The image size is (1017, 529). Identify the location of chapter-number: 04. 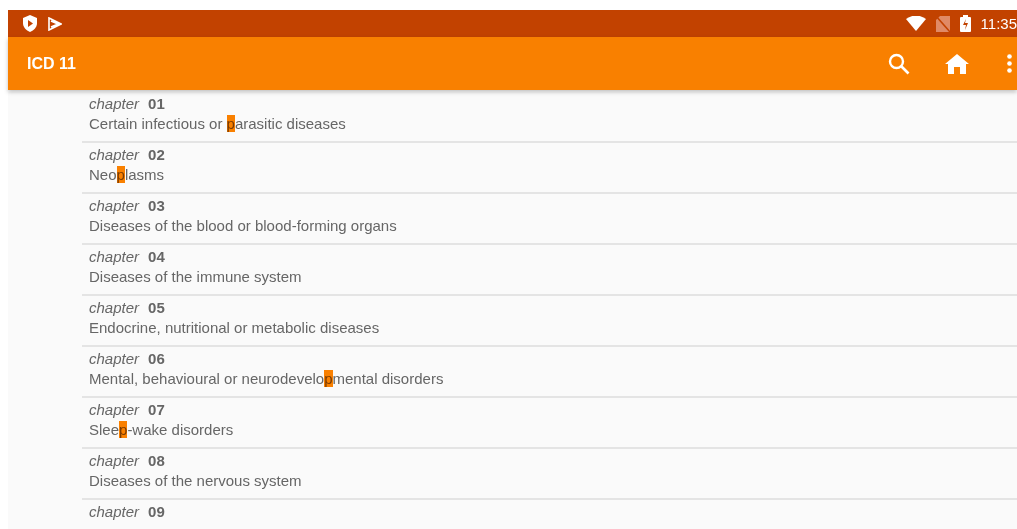
(156, 257).